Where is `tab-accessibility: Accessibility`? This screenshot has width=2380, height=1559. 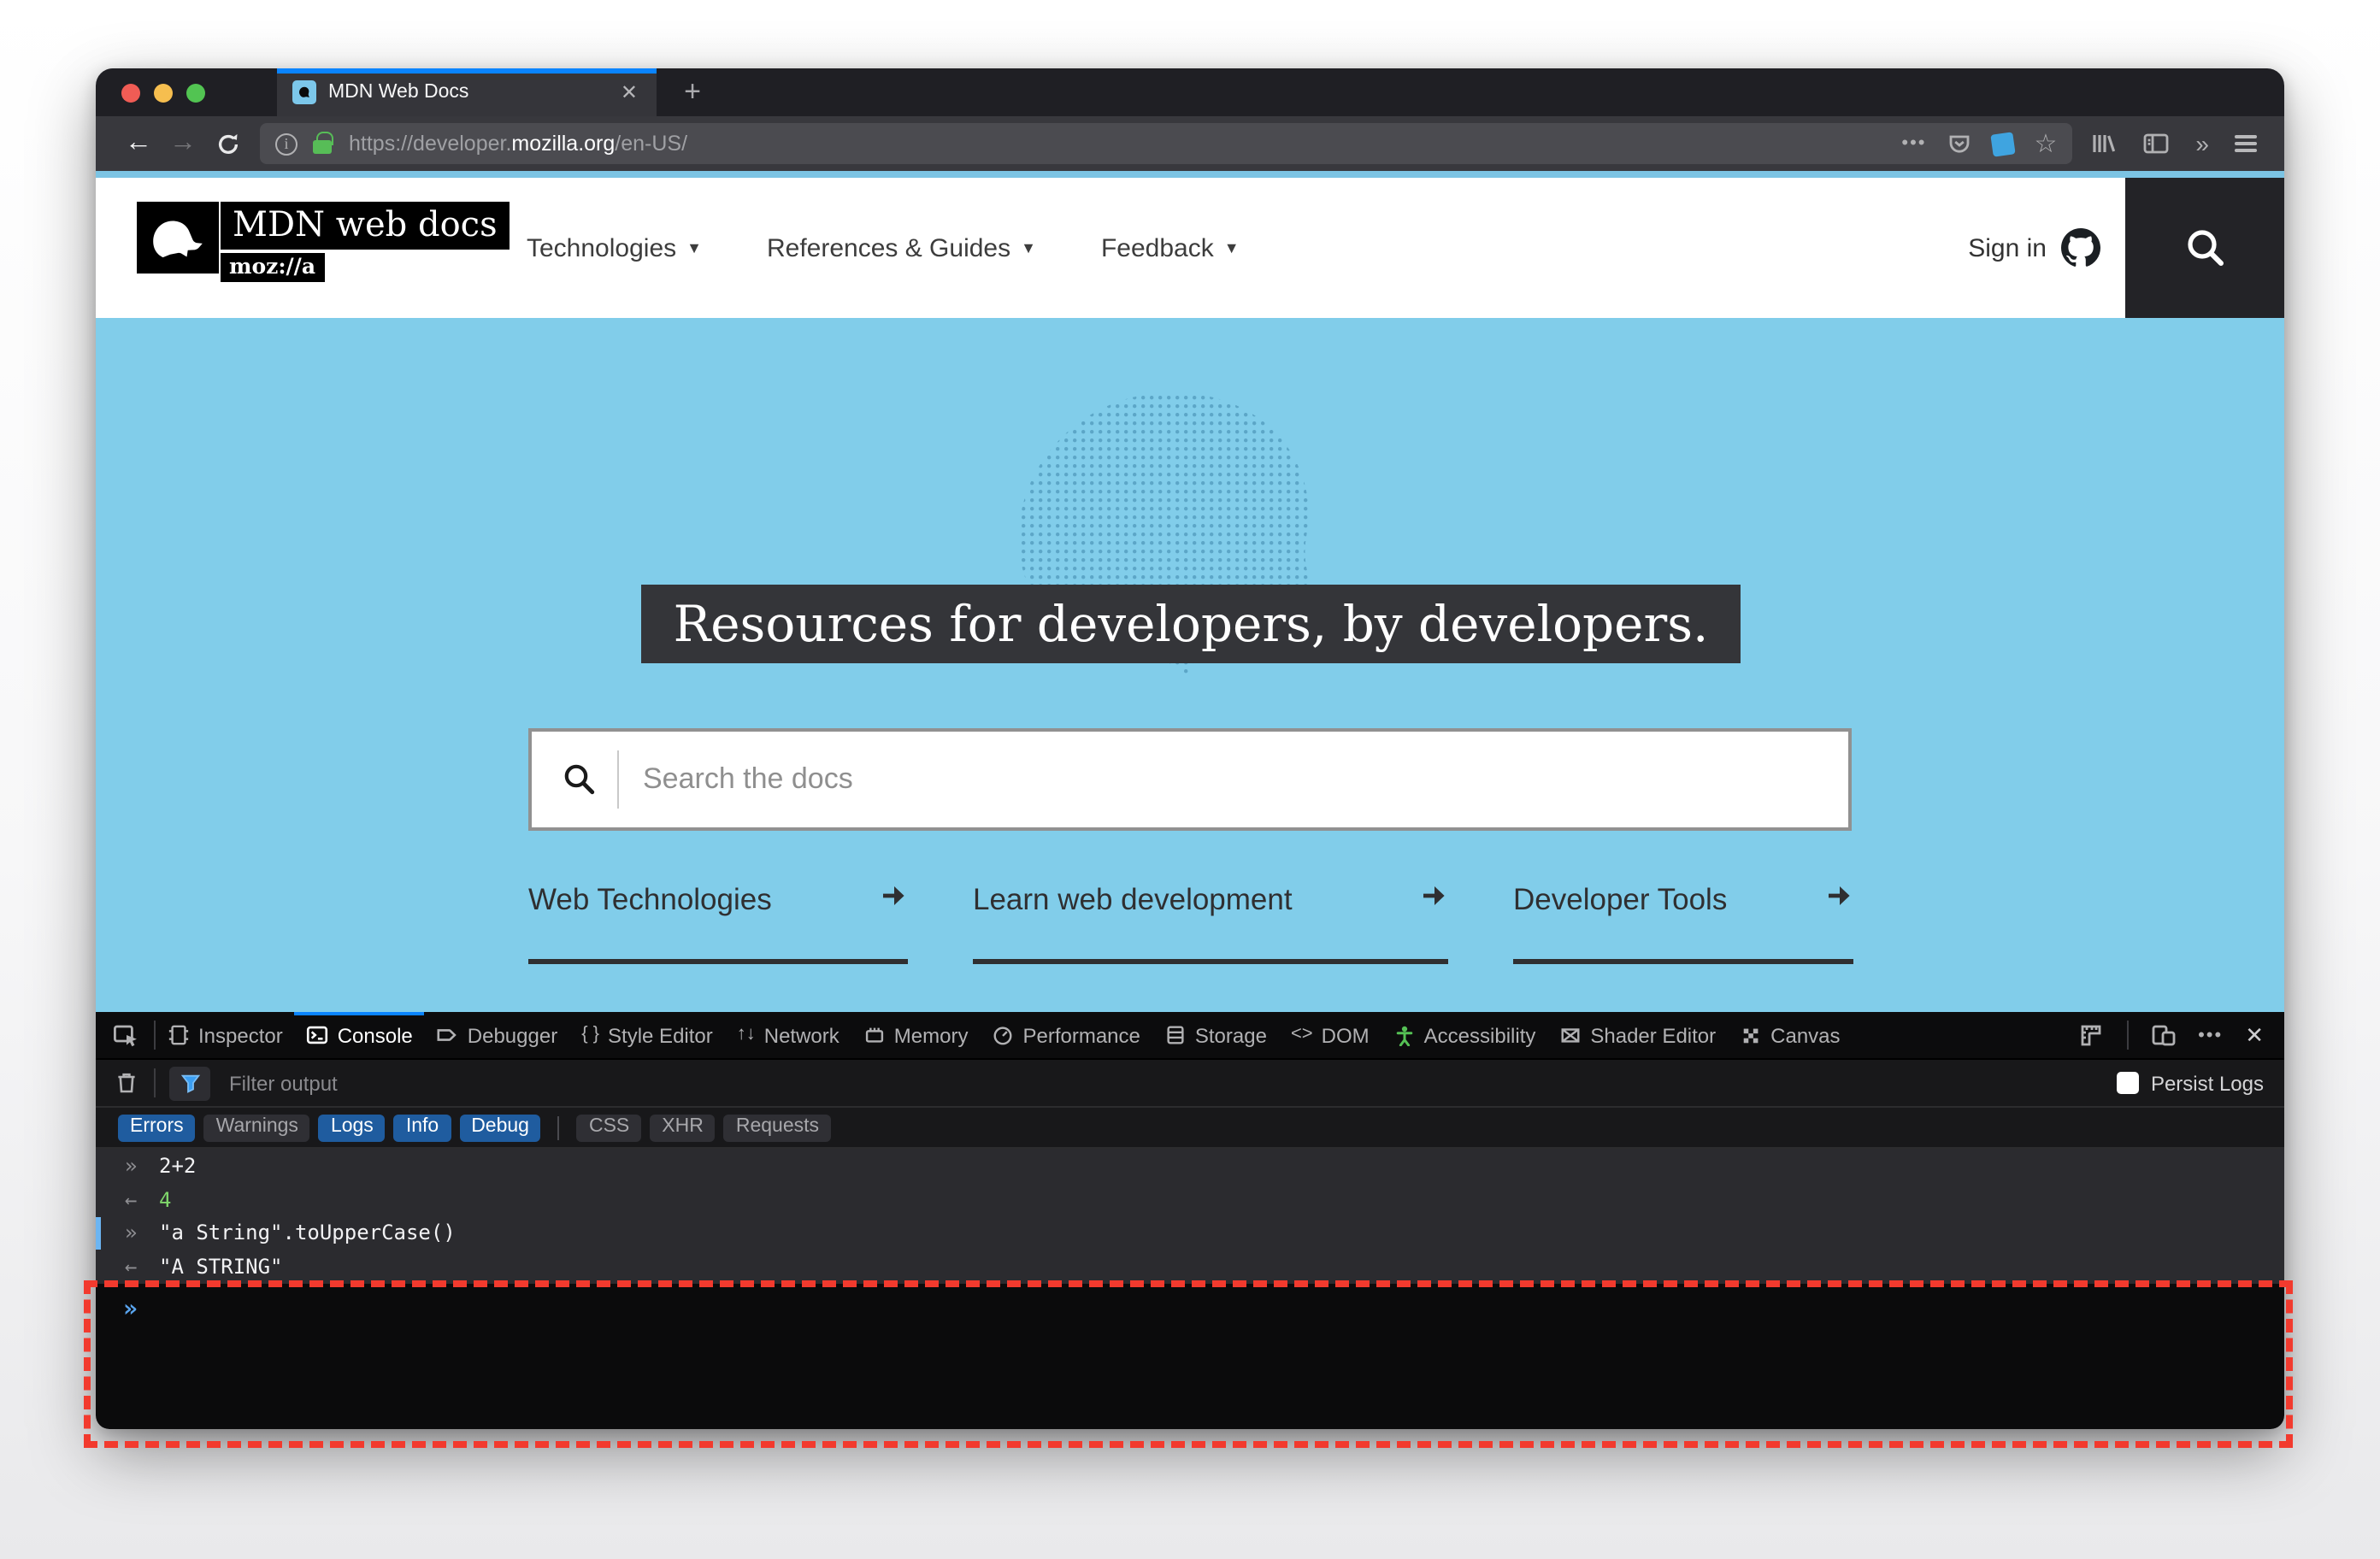
tab-accessibility: Accessibility is located at coordinates (1464, 1035).